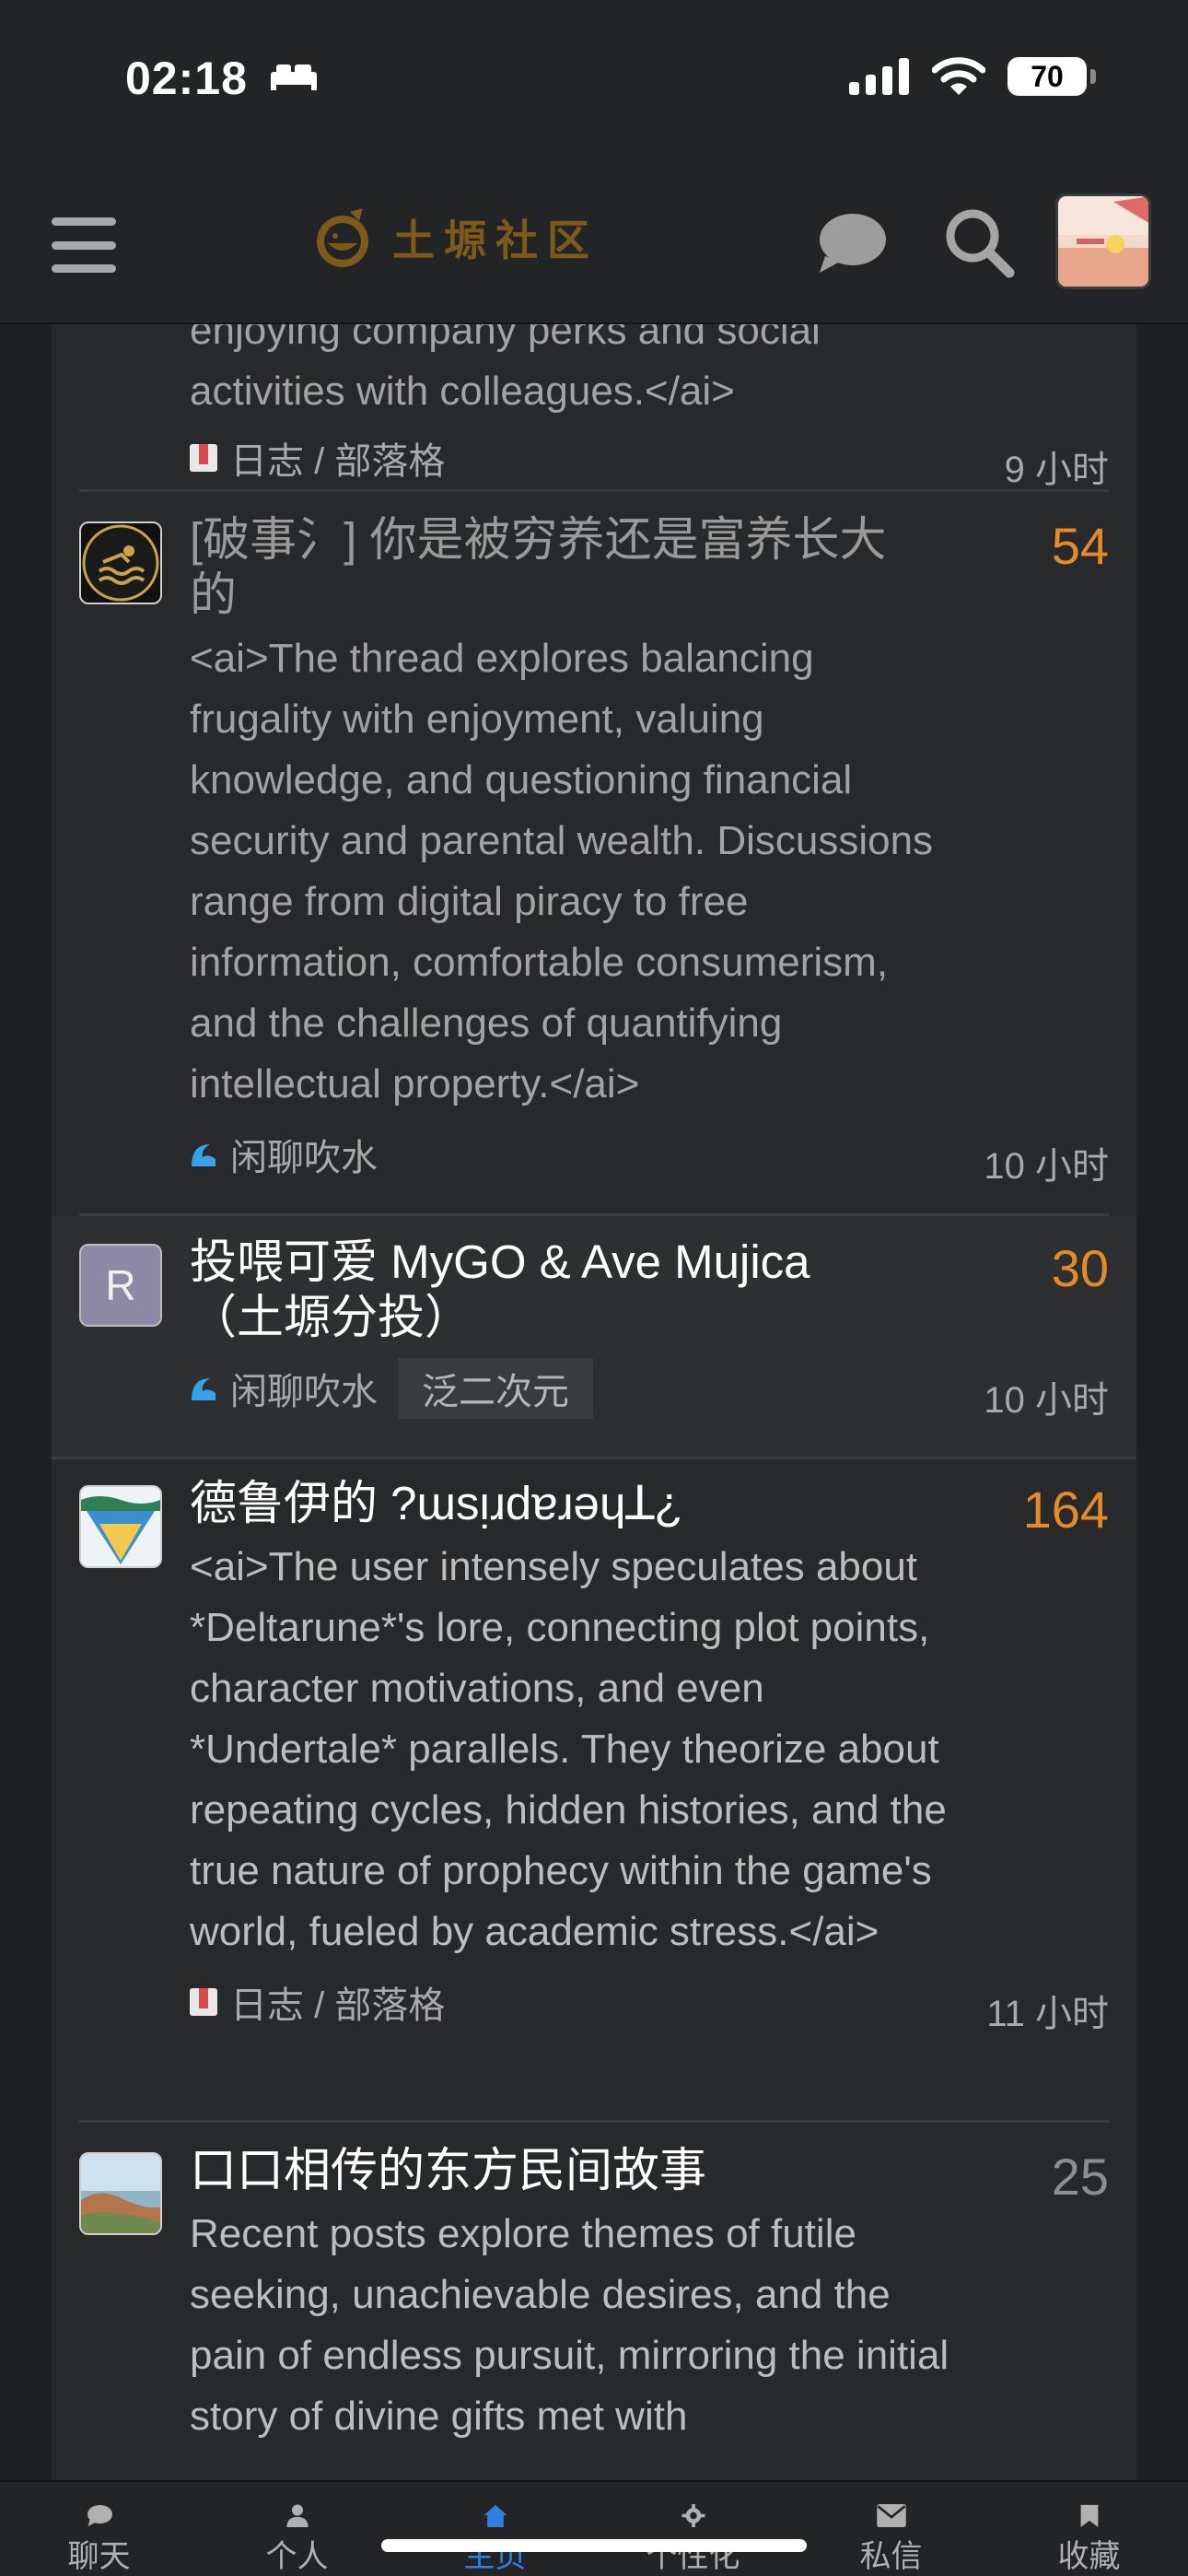 Image resolution: width=1188 pixels, height=2576 pixels. I want to click on user-icon, so click(297, 2515).